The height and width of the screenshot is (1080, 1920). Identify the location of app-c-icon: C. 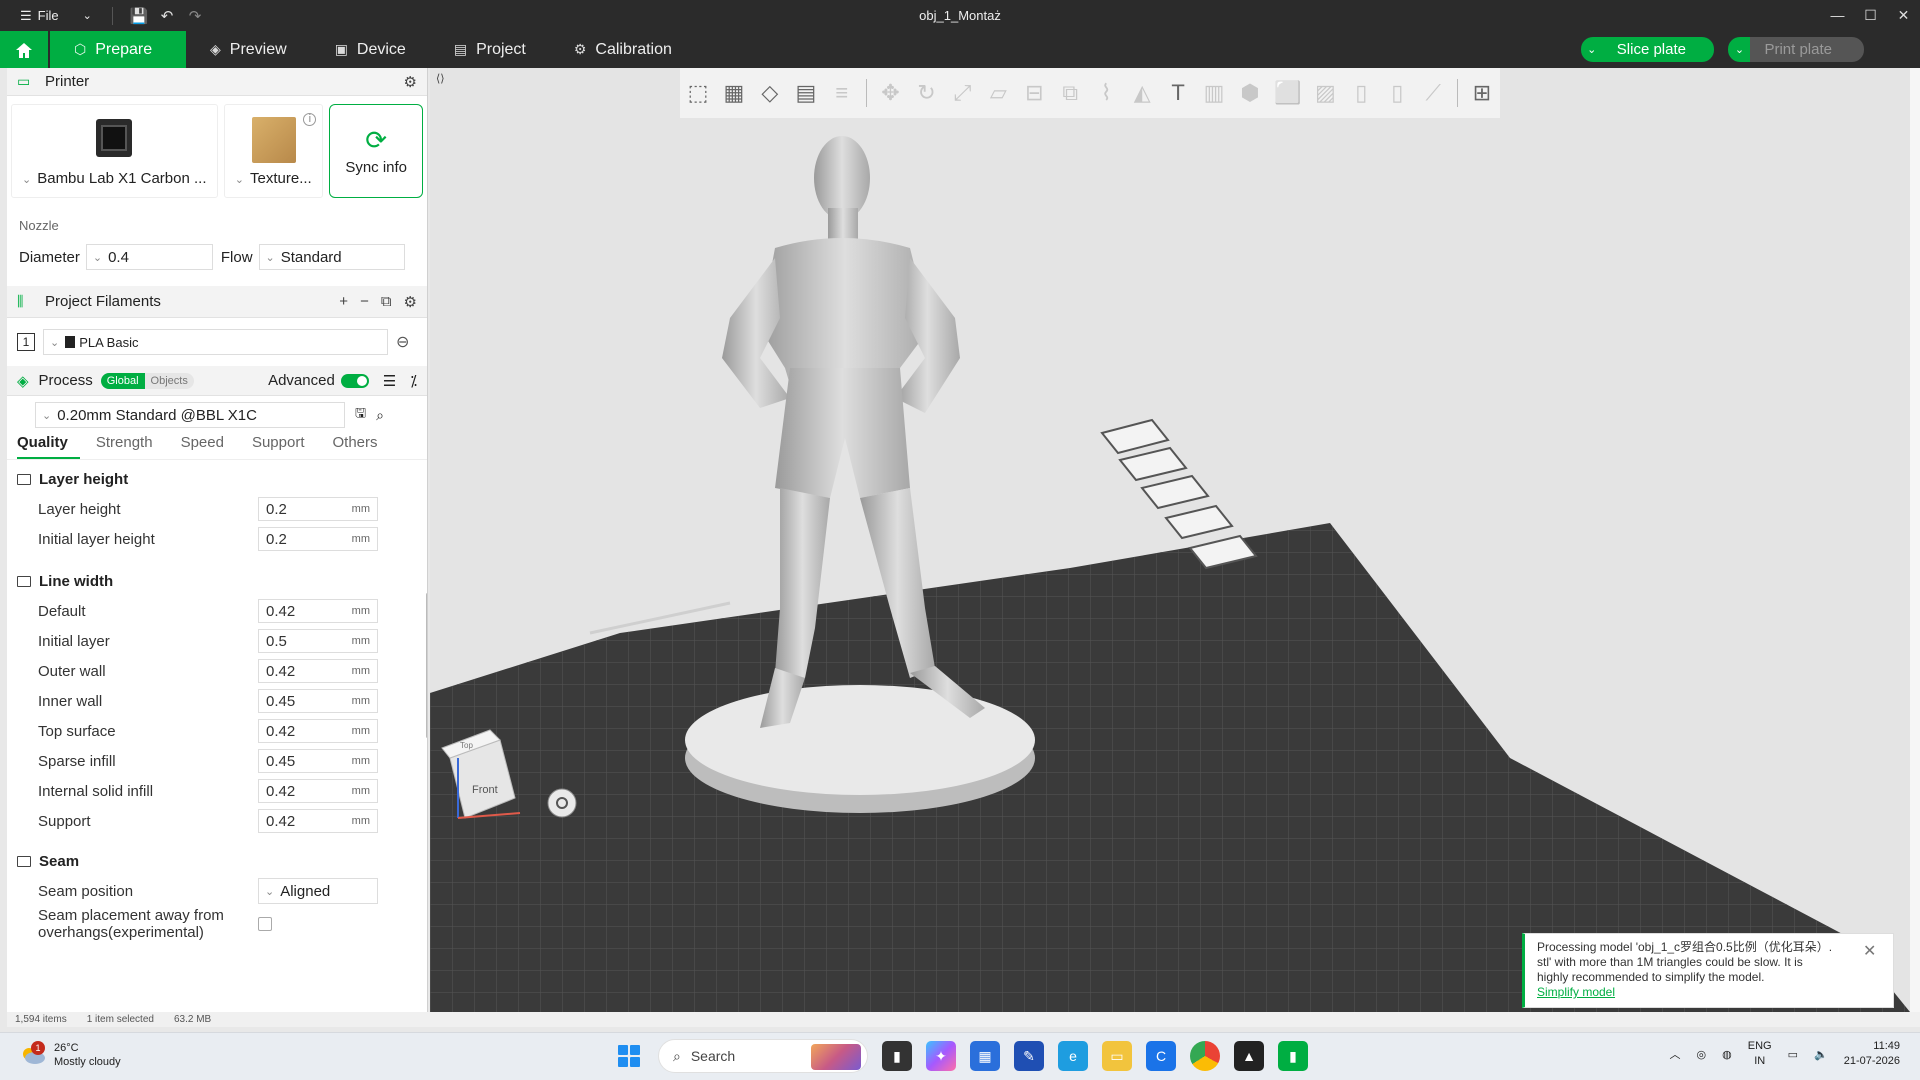
(1161, 1056).